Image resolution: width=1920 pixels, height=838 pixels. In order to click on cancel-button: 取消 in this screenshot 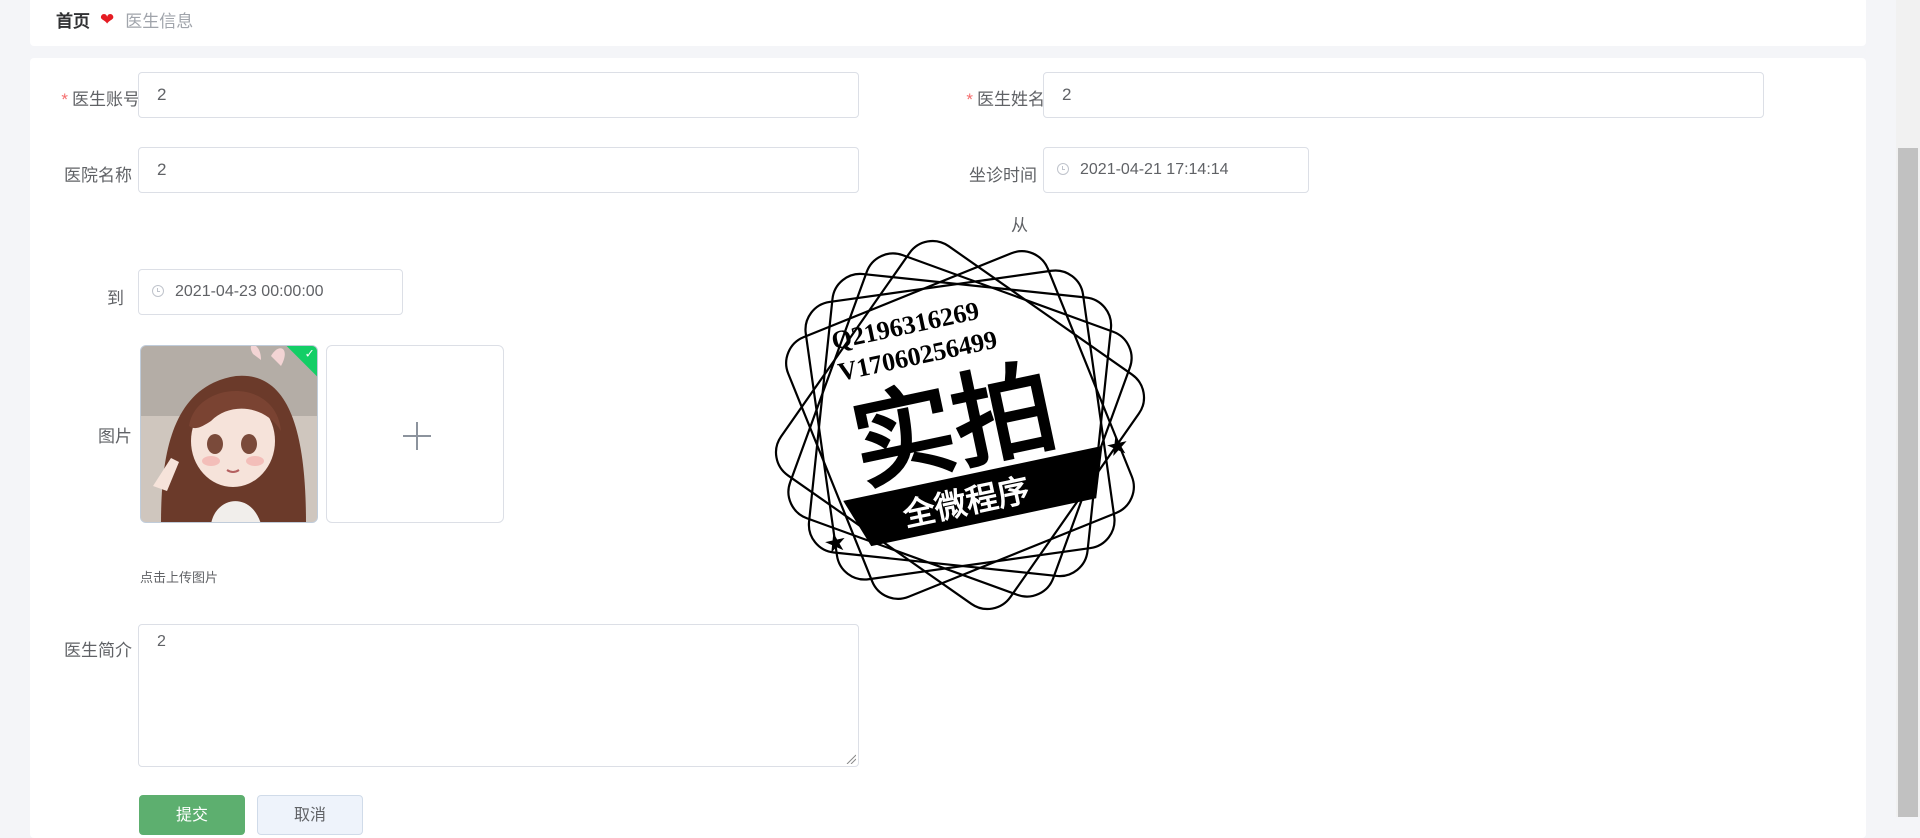, I will do `click(310, 815)`.